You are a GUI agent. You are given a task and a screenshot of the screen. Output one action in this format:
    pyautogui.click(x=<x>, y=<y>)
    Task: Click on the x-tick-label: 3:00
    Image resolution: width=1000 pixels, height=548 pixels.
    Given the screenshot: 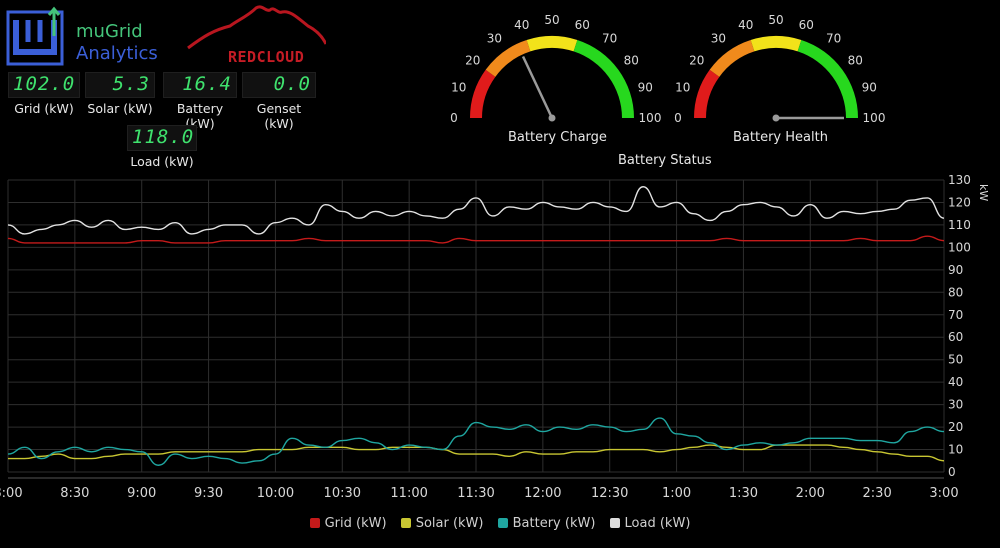 What is the action you would take?
    pyautogui.click(x=943, y=493)
    